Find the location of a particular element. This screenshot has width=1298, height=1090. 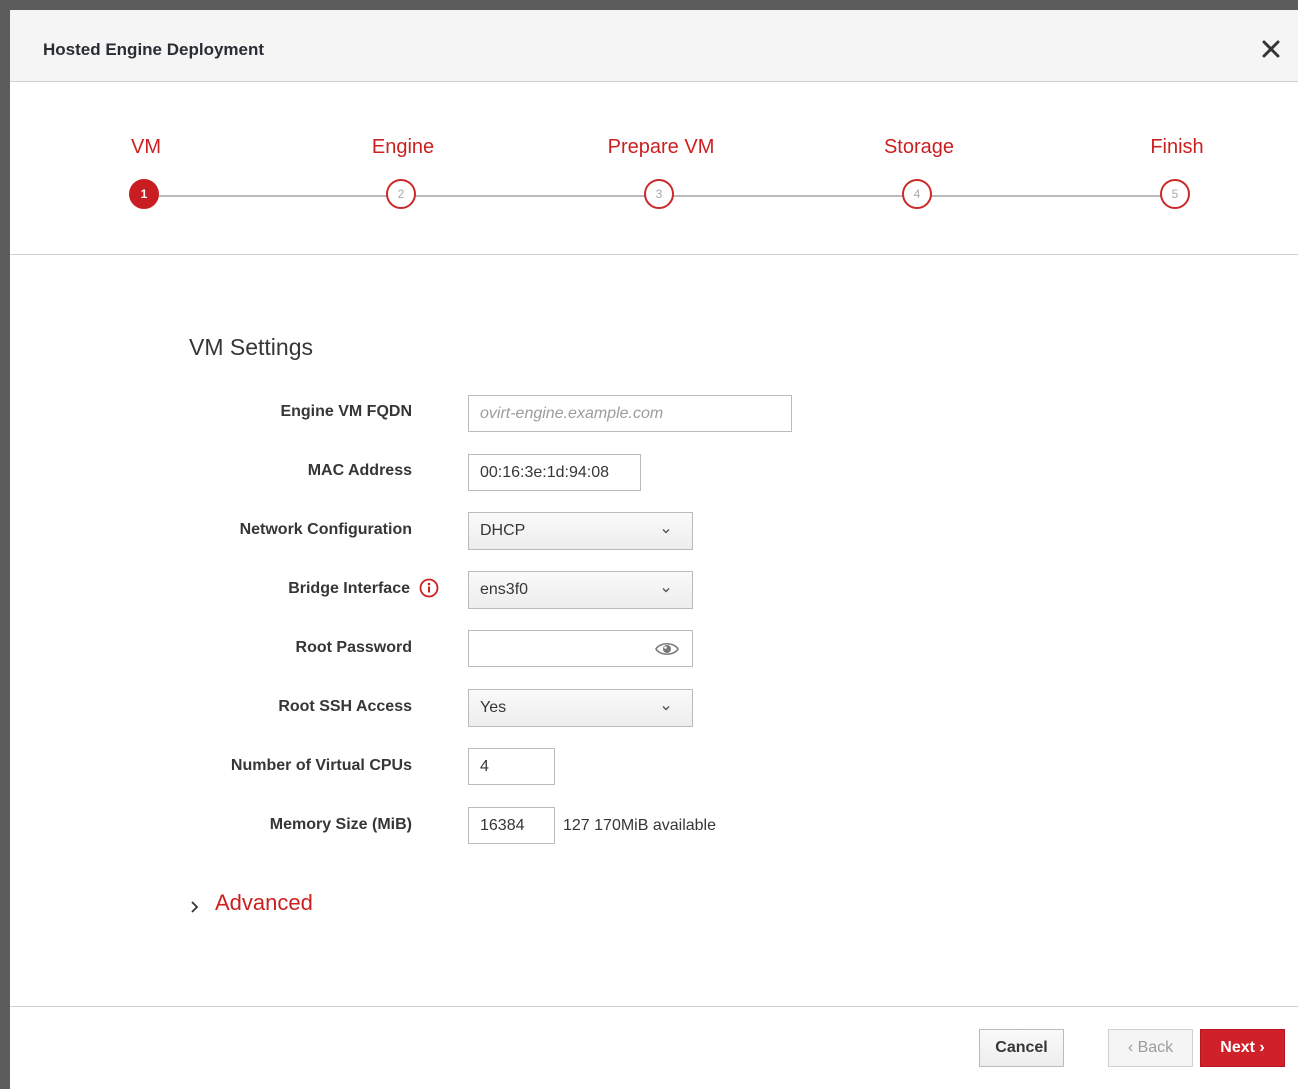

memory-size-label: Memory Size (MiB) is located at coordinates (340, 824).